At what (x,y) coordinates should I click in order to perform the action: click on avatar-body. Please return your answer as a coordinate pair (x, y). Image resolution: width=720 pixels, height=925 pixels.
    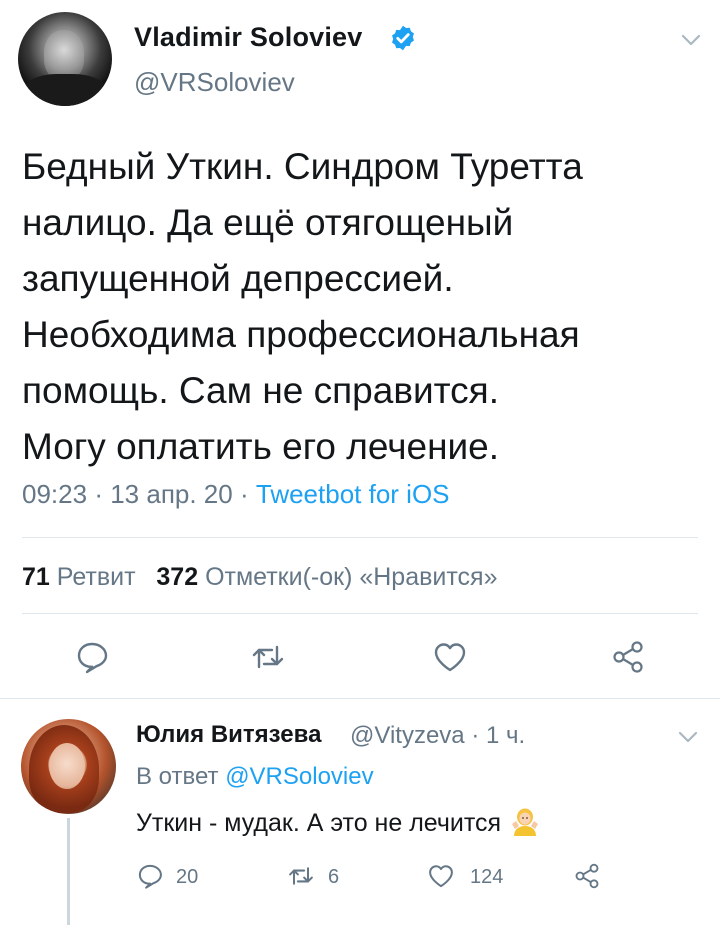
    Looking at the image, I should click on (65, 90).